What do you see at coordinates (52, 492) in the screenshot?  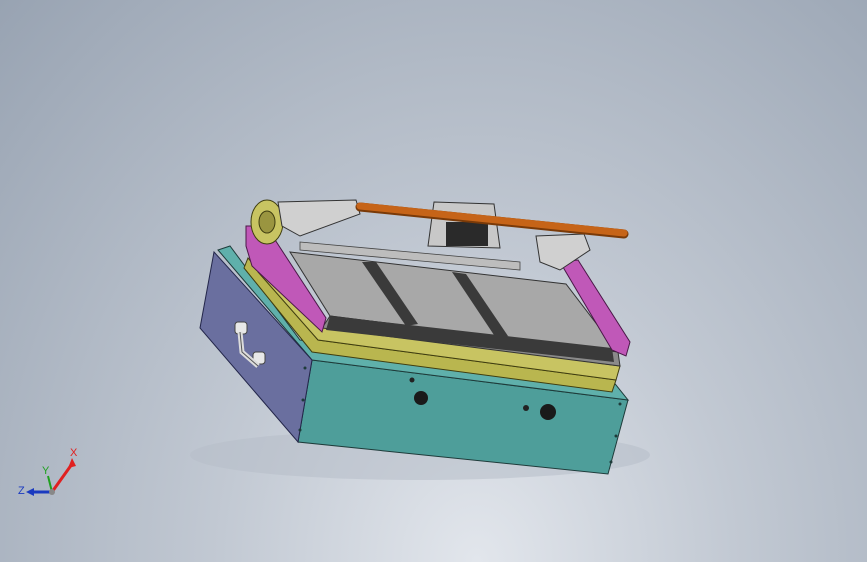 I see `triad-origin` at bounding box center [52, 492].